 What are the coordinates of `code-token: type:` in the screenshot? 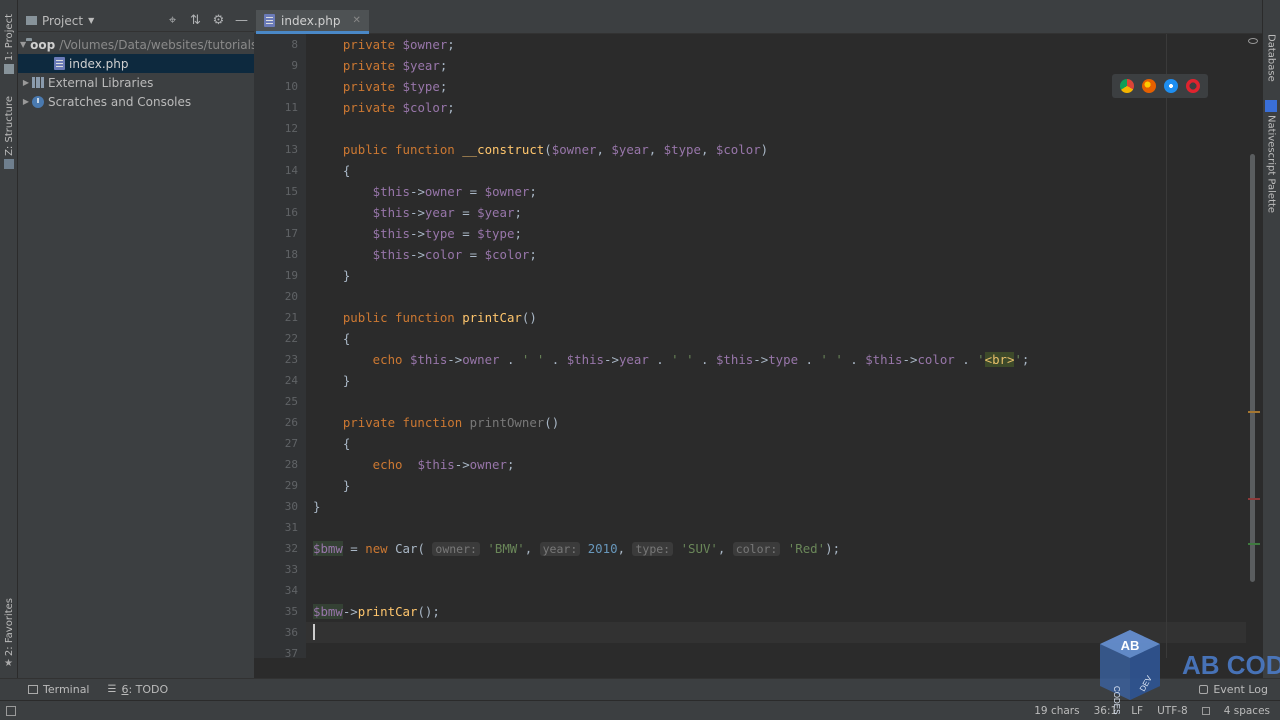 It's located at (653, 549).